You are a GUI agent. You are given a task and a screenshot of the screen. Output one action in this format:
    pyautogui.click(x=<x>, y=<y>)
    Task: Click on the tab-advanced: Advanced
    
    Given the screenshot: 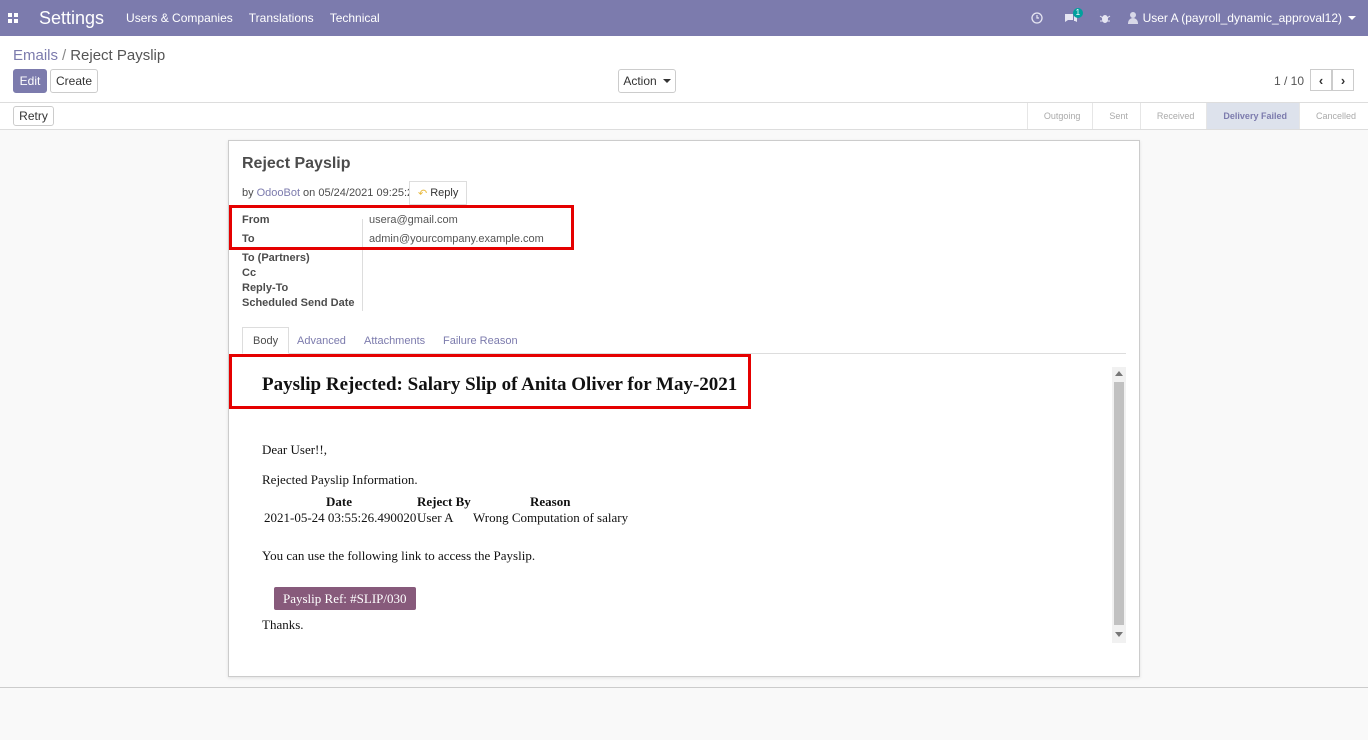 What is the action you would take?
    pyautogui.click(x=321, y=340)
    